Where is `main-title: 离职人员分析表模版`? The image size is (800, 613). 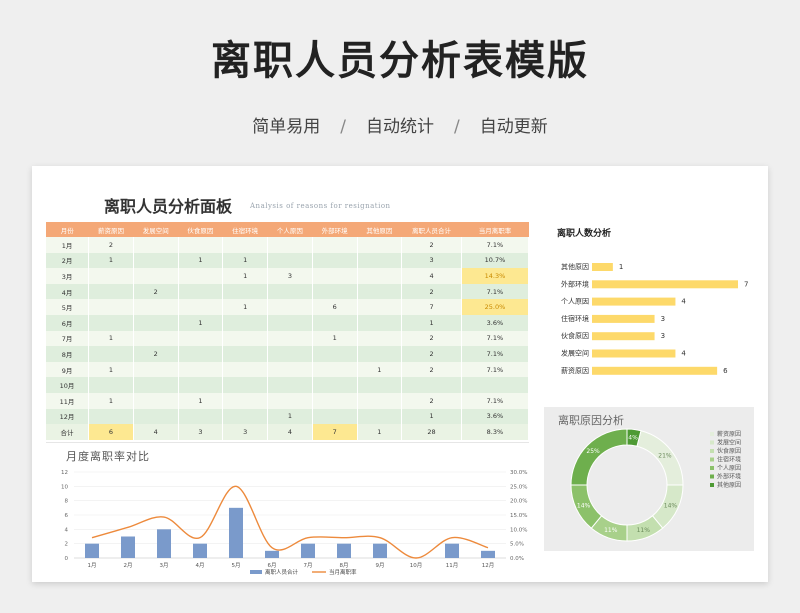
main-title: 离职人员分析表模版 is located at coordinates (400, 61).